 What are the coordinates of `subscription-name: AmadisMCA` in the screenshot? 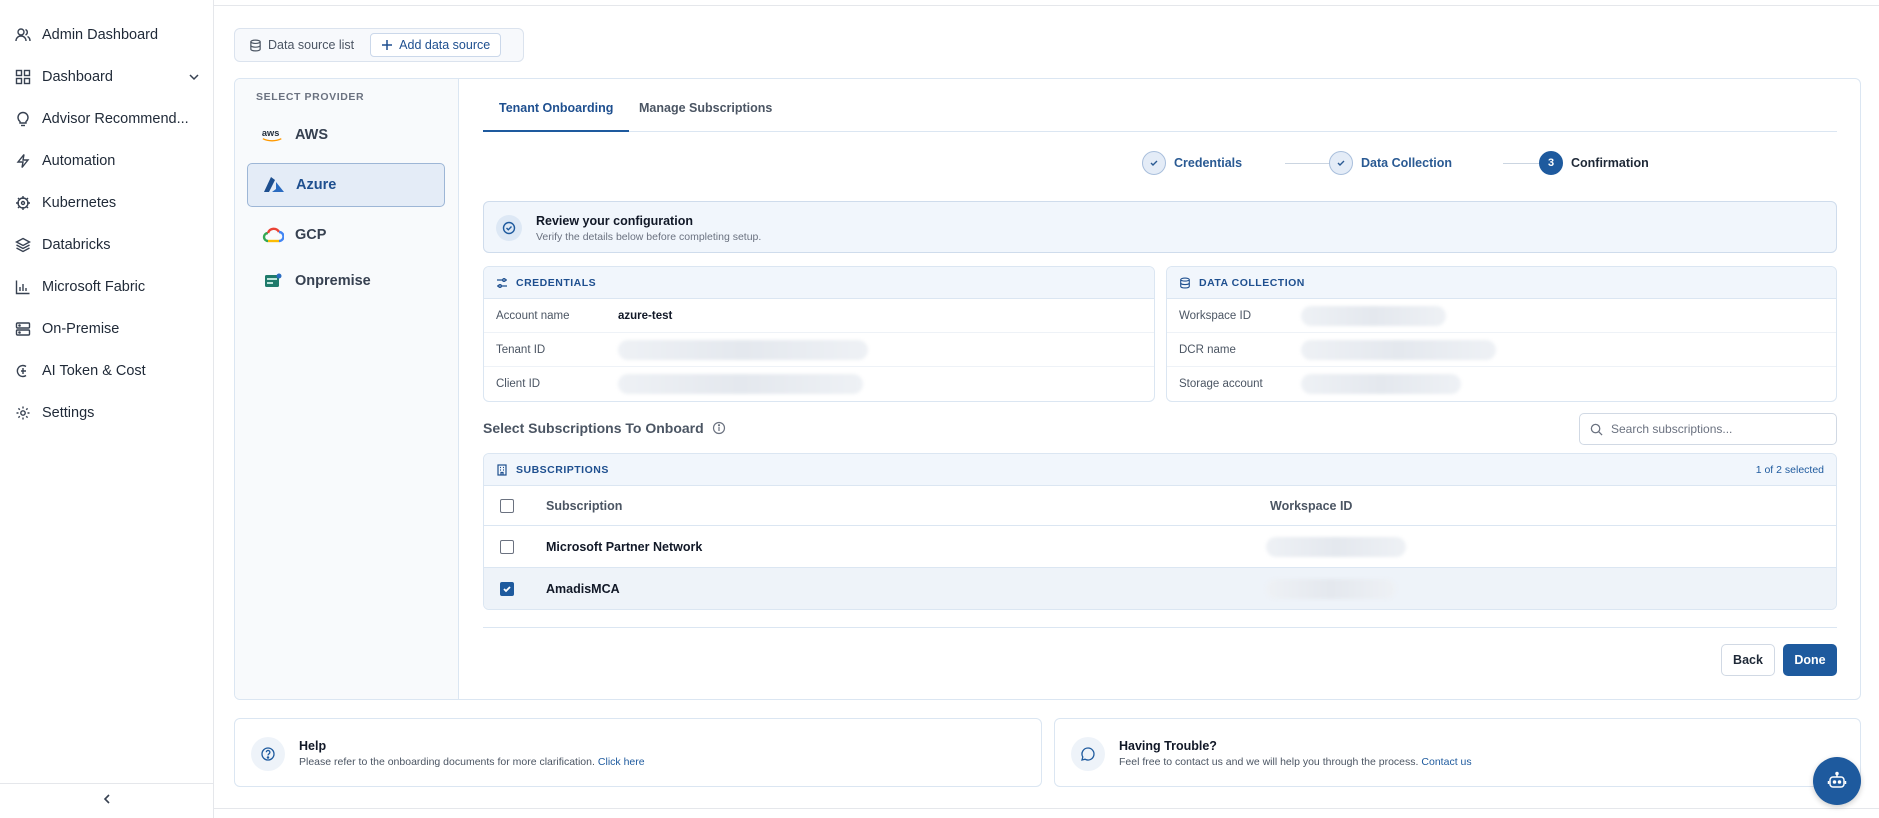 It's located at (583, 589).